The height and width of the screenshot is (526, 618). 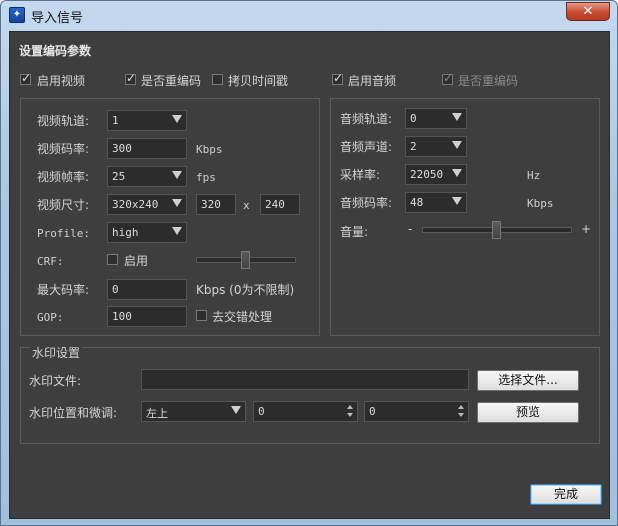 I want to click on audio-channels-value: 2, so click(x=413, y=146).